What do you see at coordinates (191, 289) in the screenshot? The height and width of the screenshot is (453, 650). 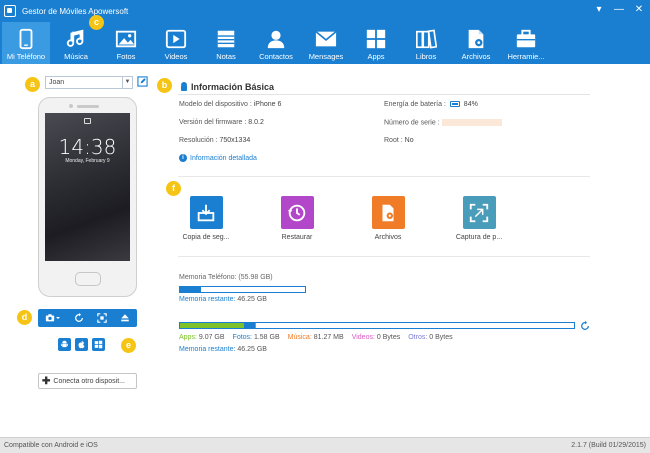 I see `phone-memory-used` at bounding box center [191, 289].